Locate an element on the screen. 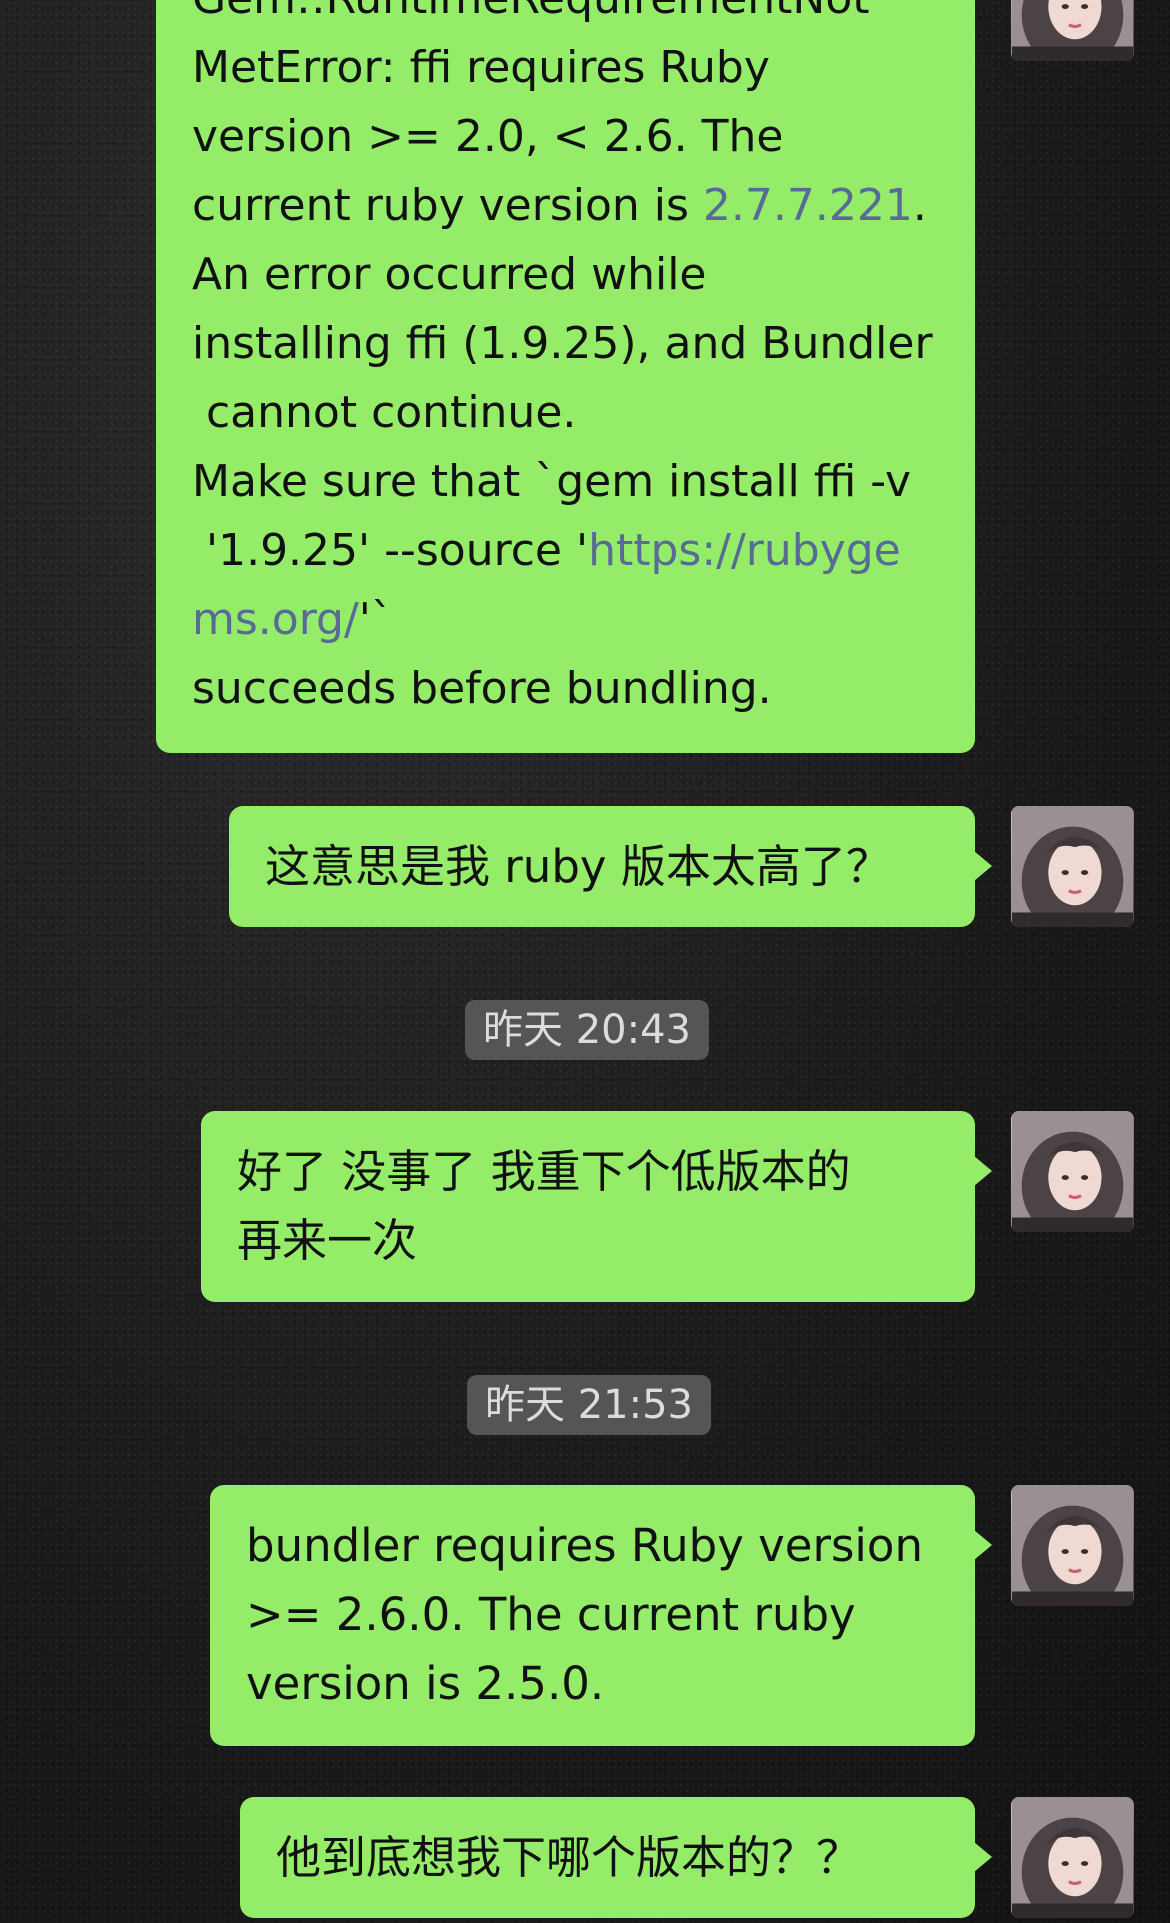 This screenshot has height=1923, width=1170. message-line: '1.9.25' --source 'https://rubyge is located at coordinates (565, 550).